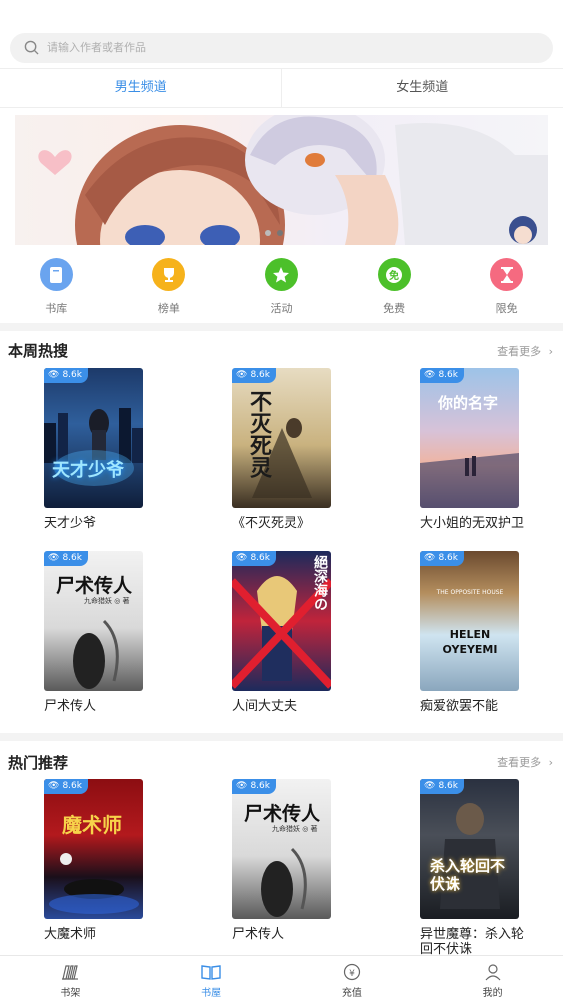 Image resolution: width=563 pixels, height=1000 pixels. Describe the element at coordinates (287, 48) in the screenshot. I see `search-input` at that location.